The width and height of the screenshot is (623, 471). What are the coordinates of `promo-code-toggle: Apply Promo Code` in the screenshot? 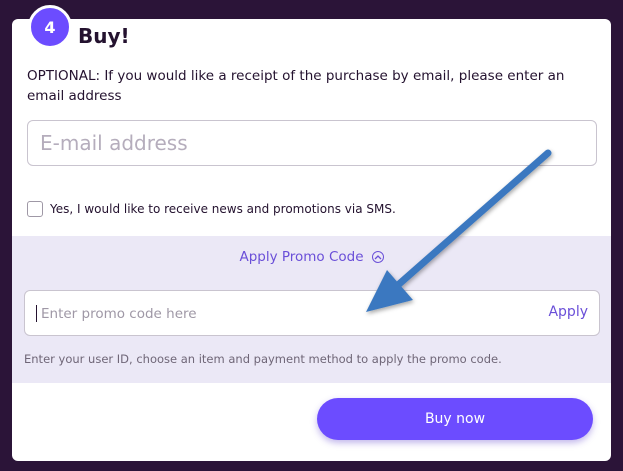 It's located at (311, 257).